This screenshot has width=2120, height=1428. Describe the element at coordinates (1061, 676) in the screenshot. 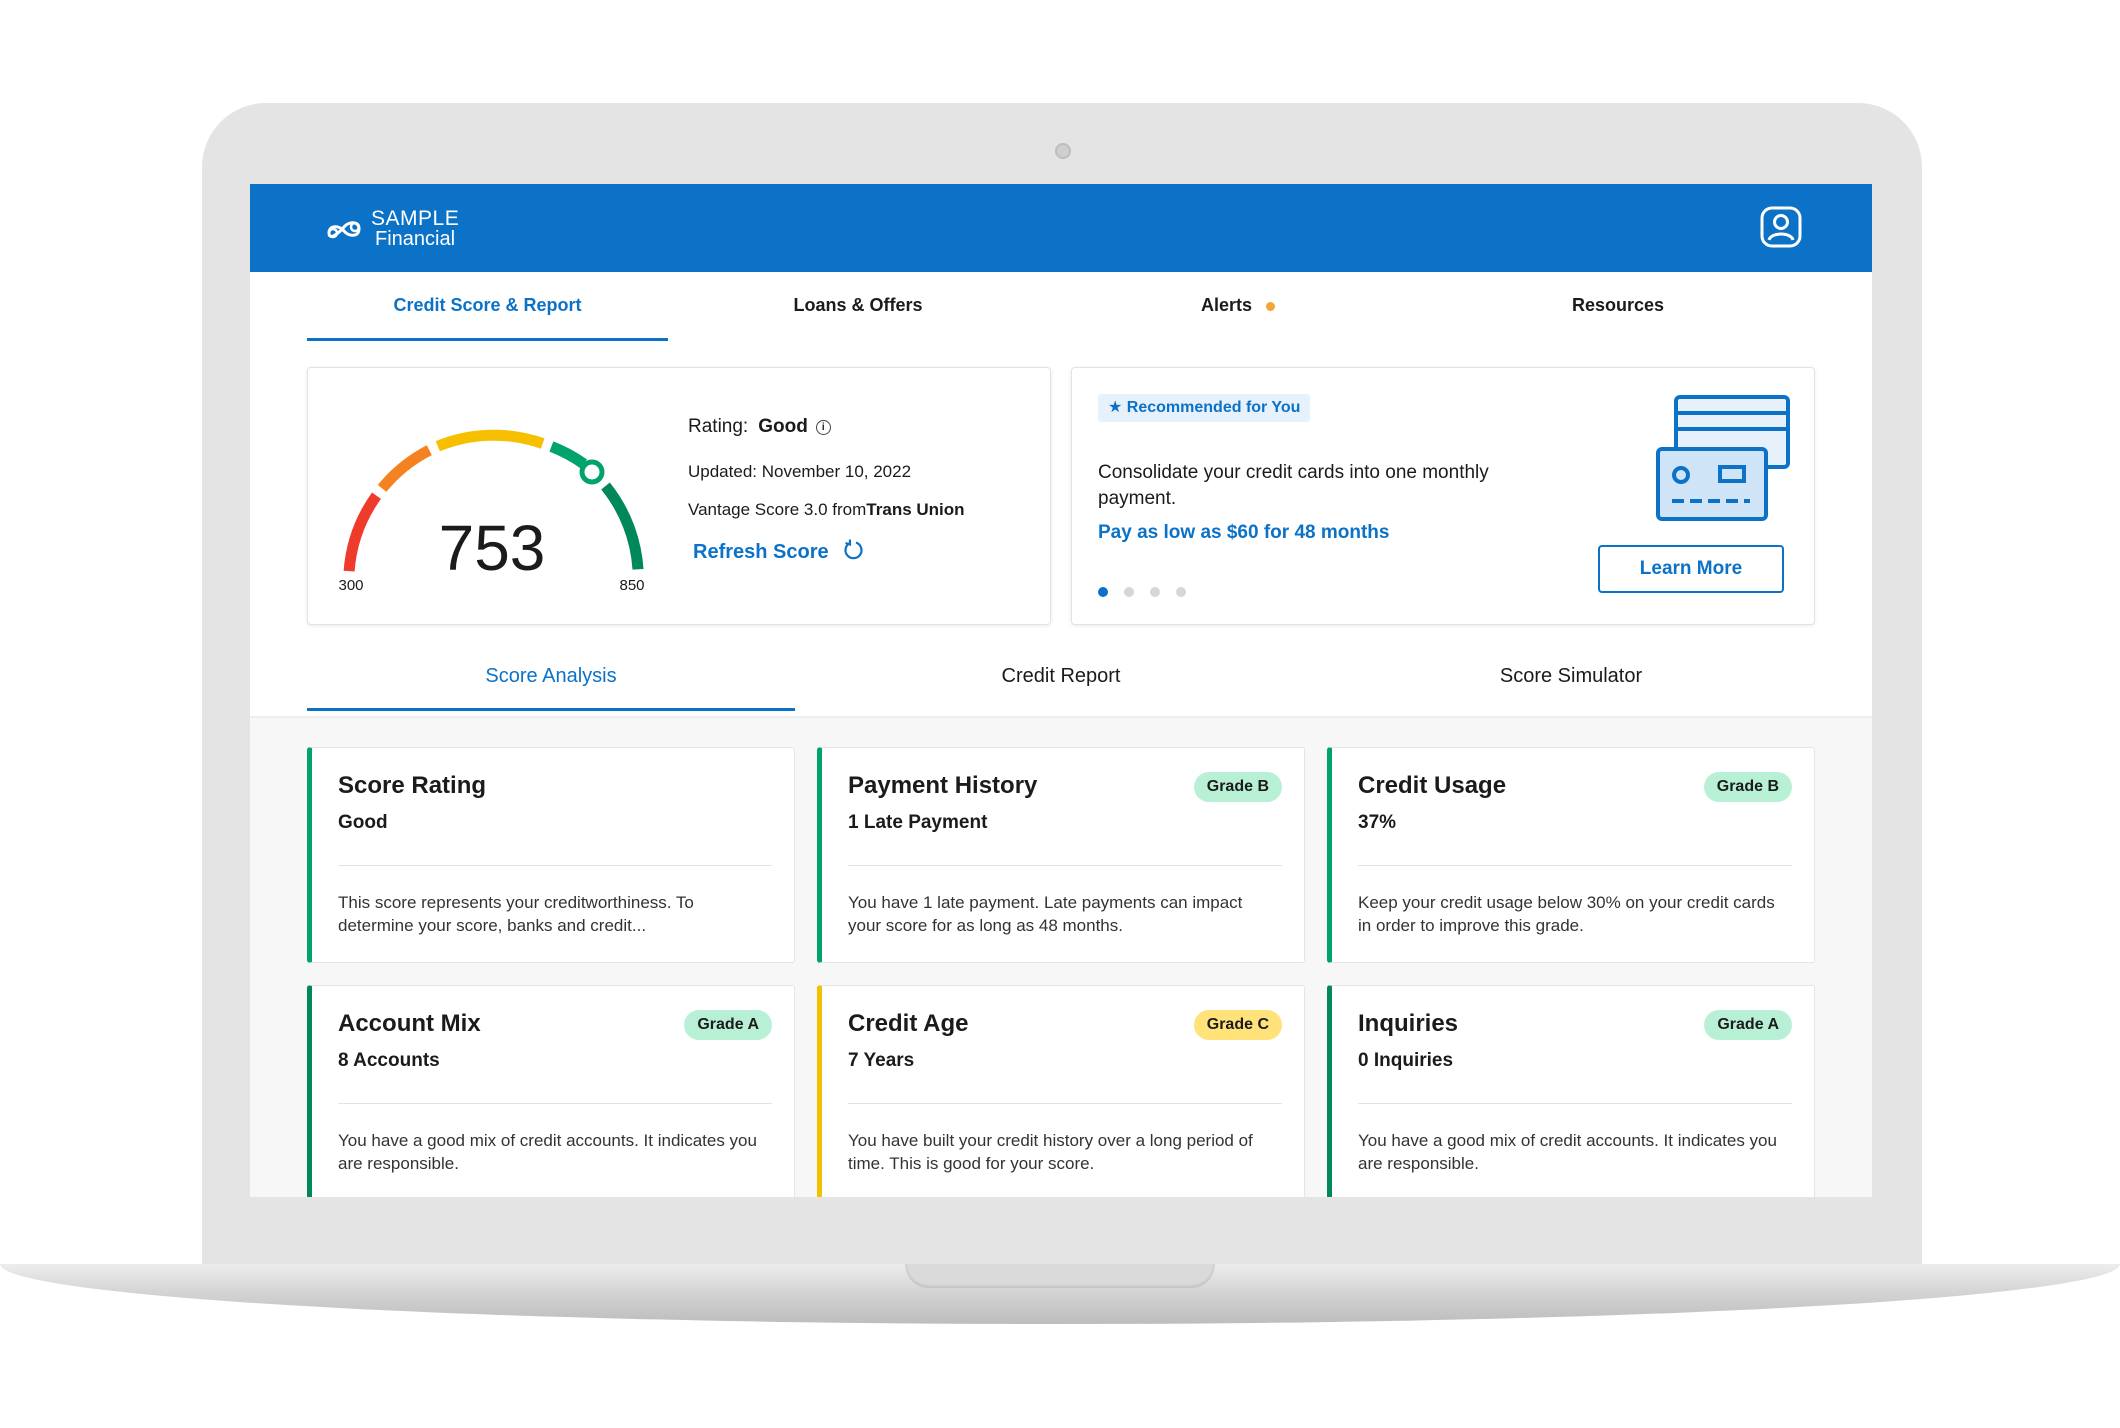

I see `tab-credit-report: Credit Report` at that location.